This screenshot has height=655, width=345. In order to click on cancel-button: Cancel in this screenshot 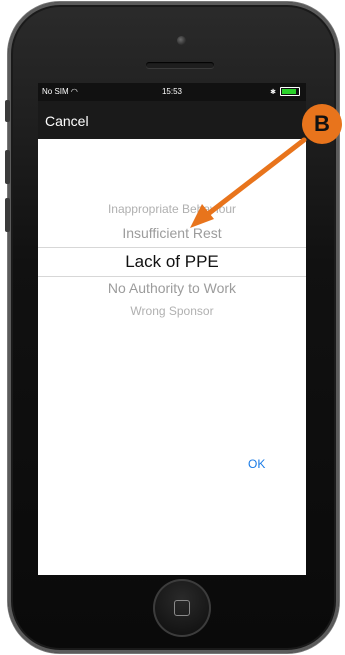, I will do `click(67, 121)`.